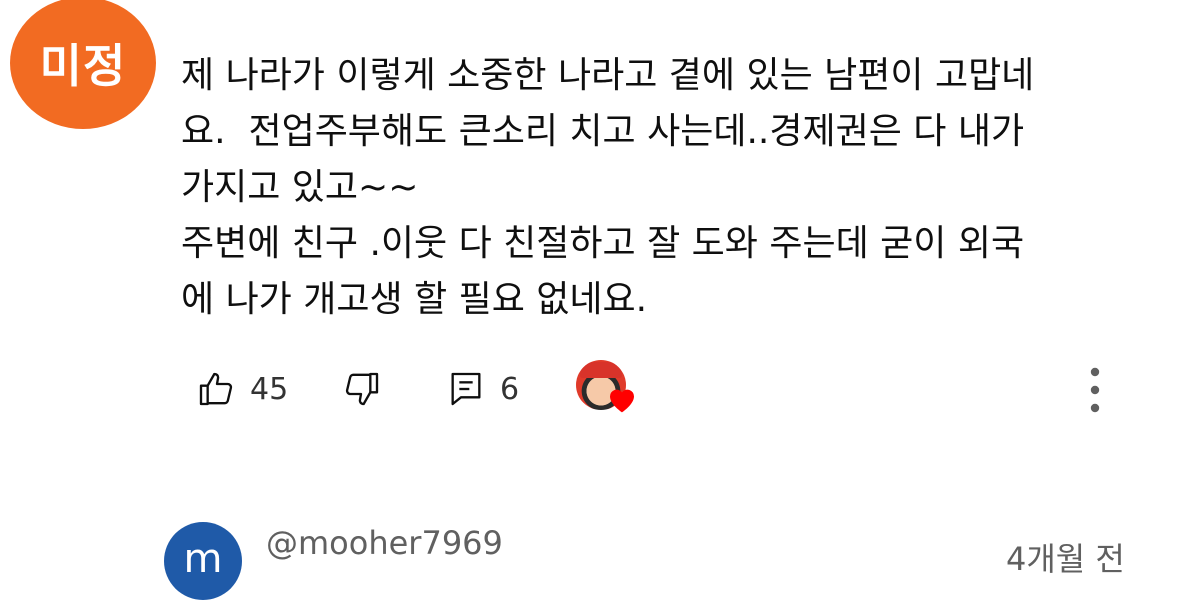 The height and width of the screenshot is (600, 1200). I want to click on like-button: 45, so click(242, 389).